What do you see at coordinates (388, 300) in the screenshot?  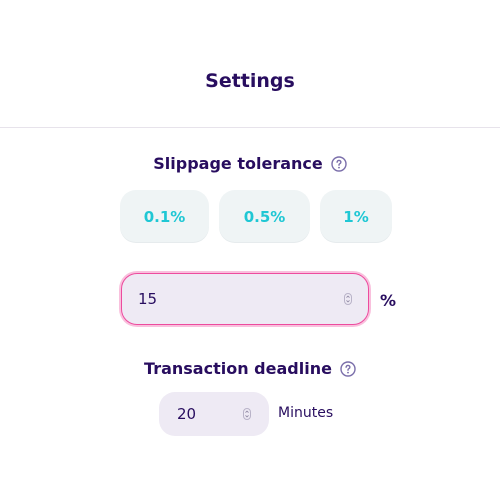 I see `slippage-unit-label: %` at bounding box center [388, 300].